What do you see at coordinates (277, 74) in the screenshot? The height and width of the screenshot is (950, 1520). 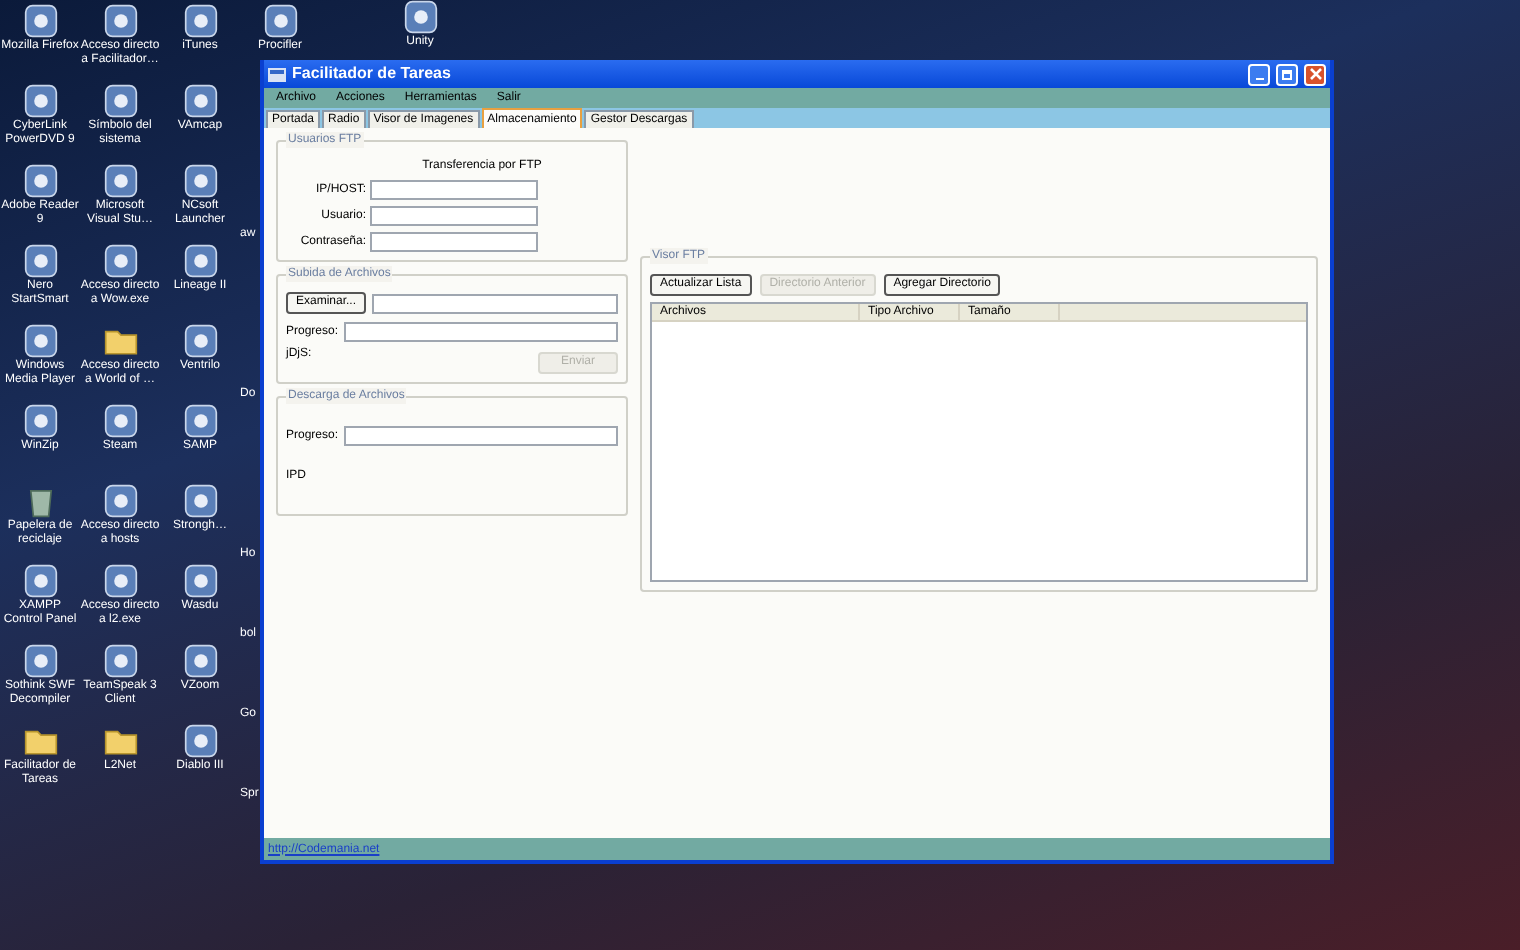 I see `window-icon` at bounding box center [277, 74].